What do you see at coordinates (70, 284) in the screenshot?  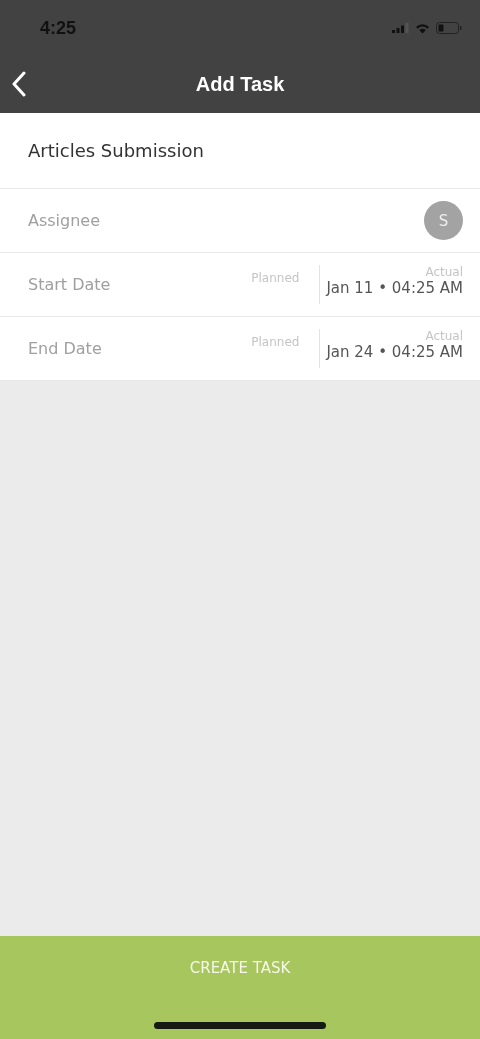 I see `date-label: Start Date` at bounding box center [70, 284].